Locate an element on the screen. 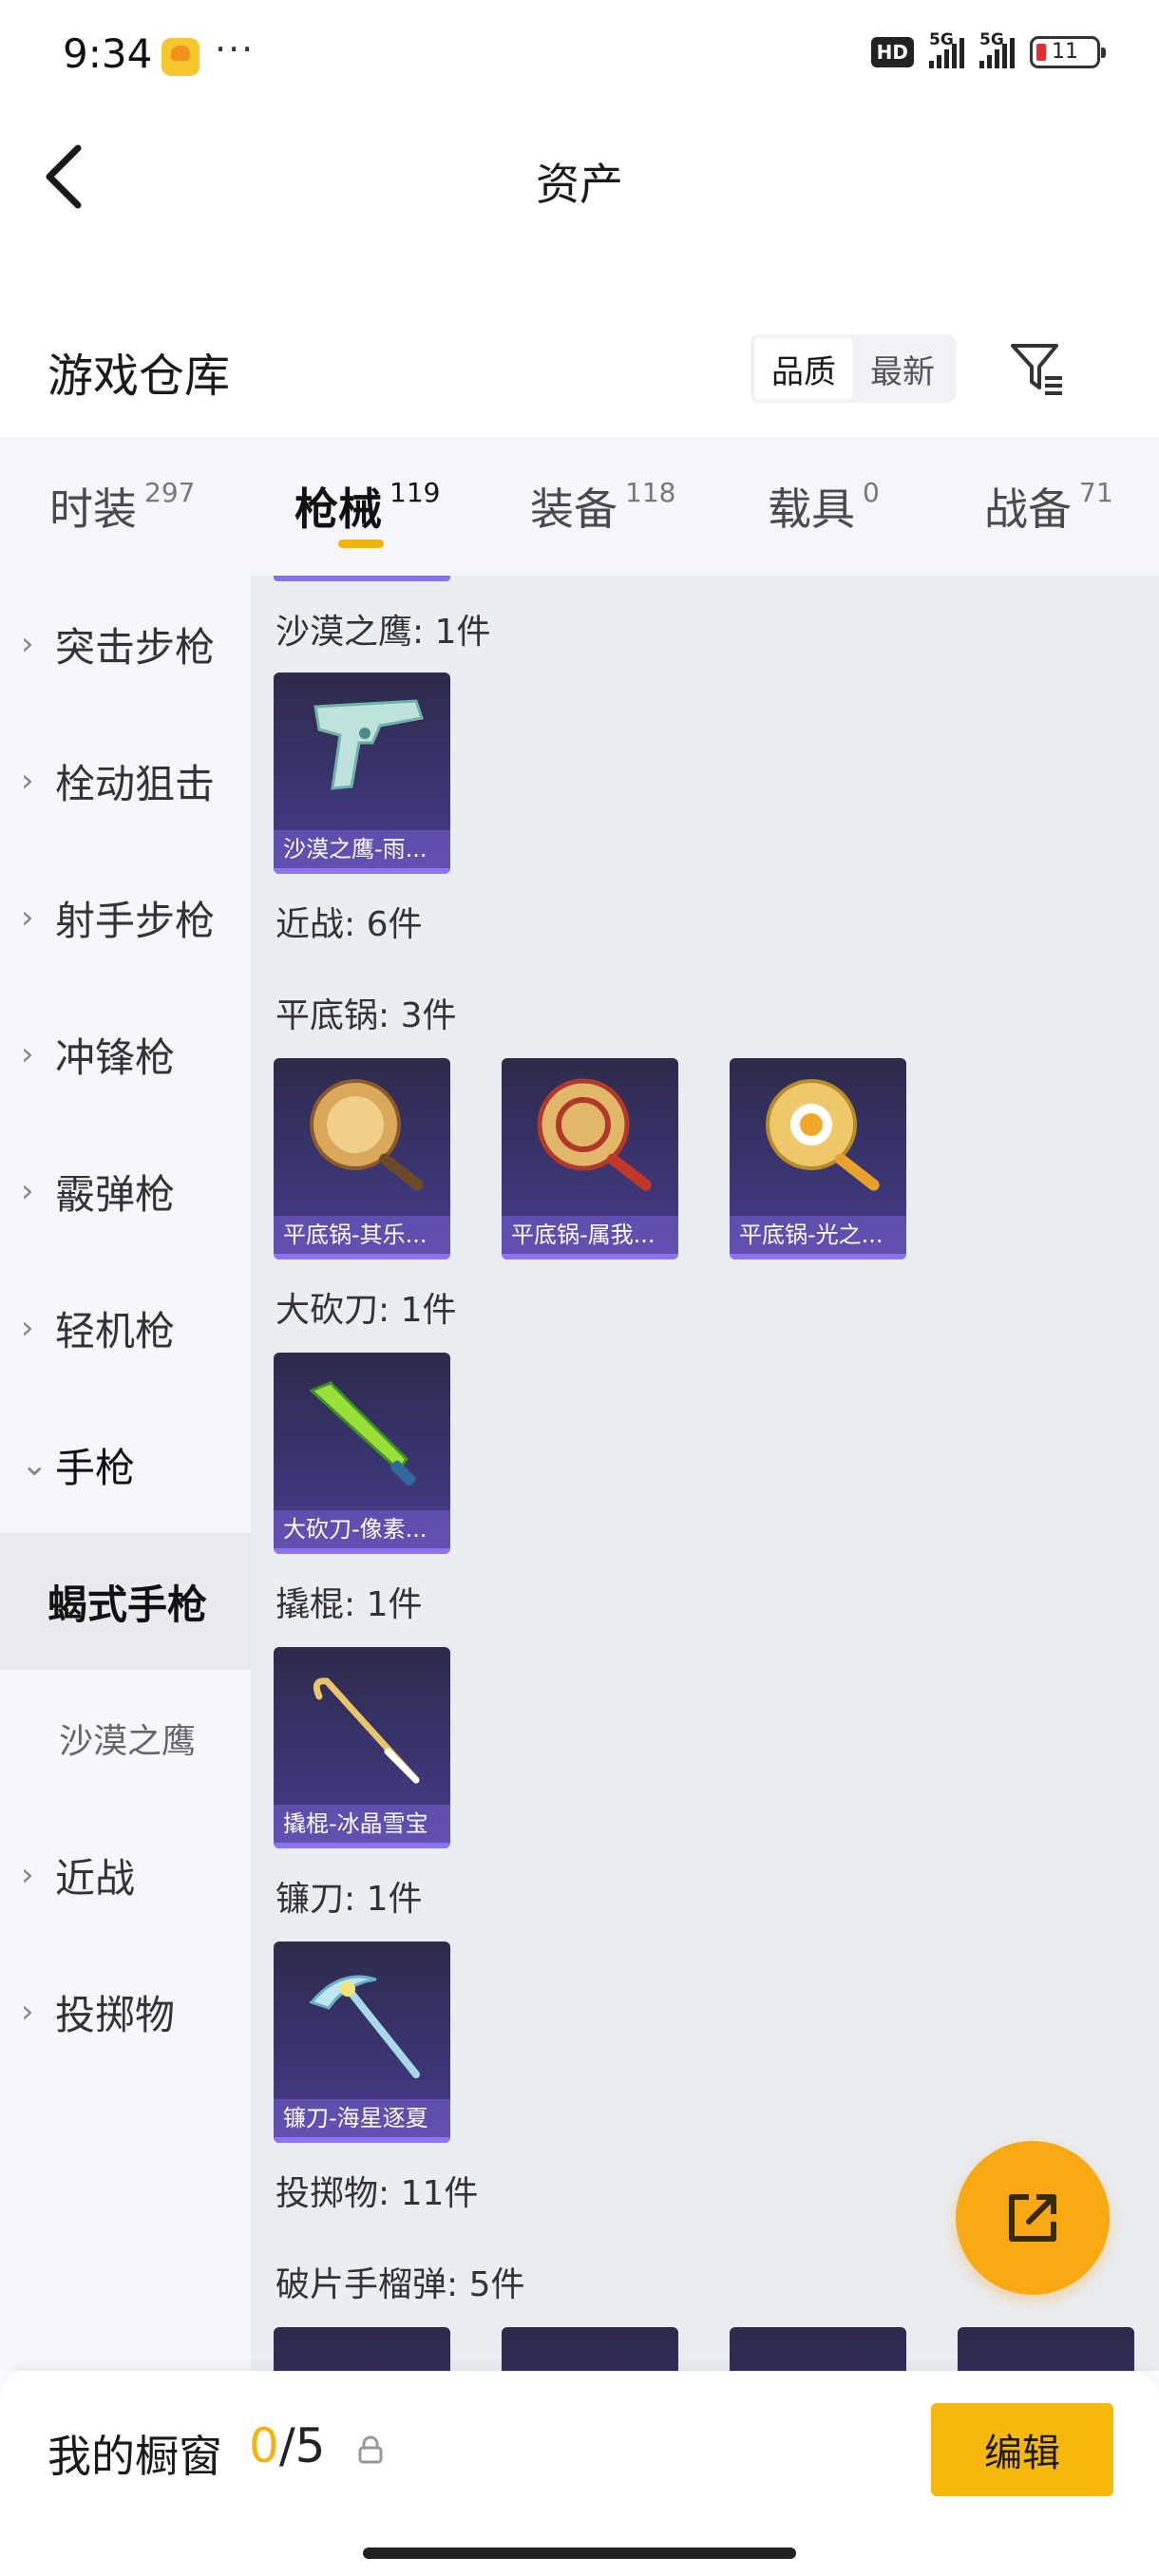 The image size is (1159, 2576). share-icon is located at coordinates (1032, 2218).